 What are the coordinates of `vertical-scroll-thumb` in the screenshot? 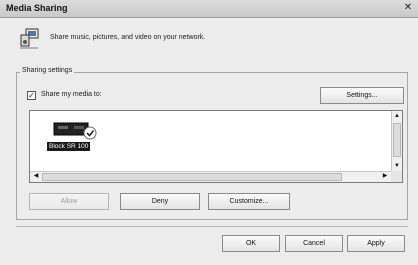 It's located at (397, 140).